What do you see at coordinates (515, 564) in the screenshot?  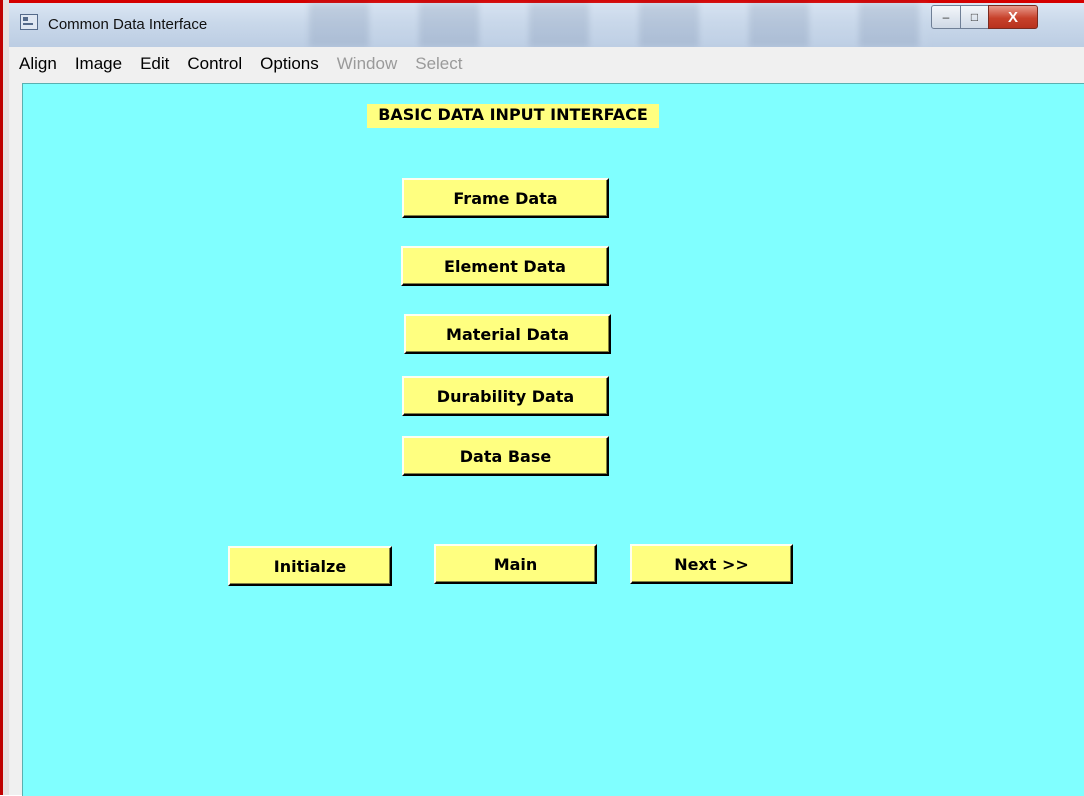 I see `main-button: Main` at bounding box center [515, 564].